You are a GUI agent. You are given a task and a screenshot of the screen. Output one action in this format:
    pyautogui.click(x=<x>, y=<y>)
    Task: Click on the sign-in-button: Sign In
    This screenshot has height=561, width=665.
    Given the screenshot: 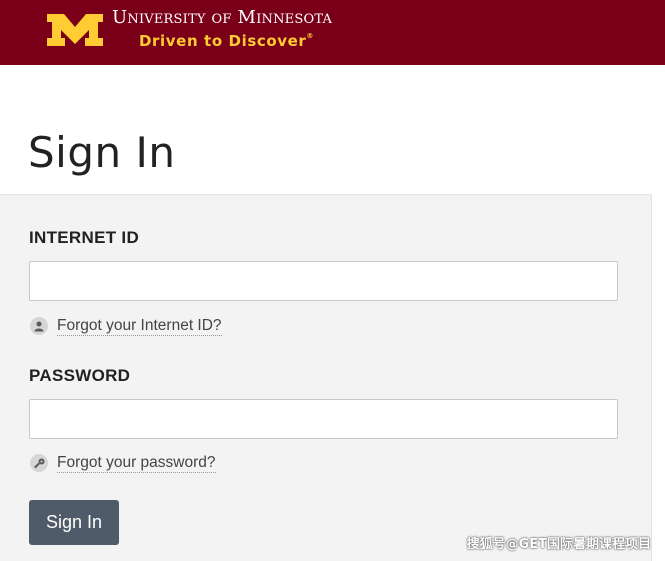 What is the action you would take?
    pyautogui.click(x=74, y=522)
    